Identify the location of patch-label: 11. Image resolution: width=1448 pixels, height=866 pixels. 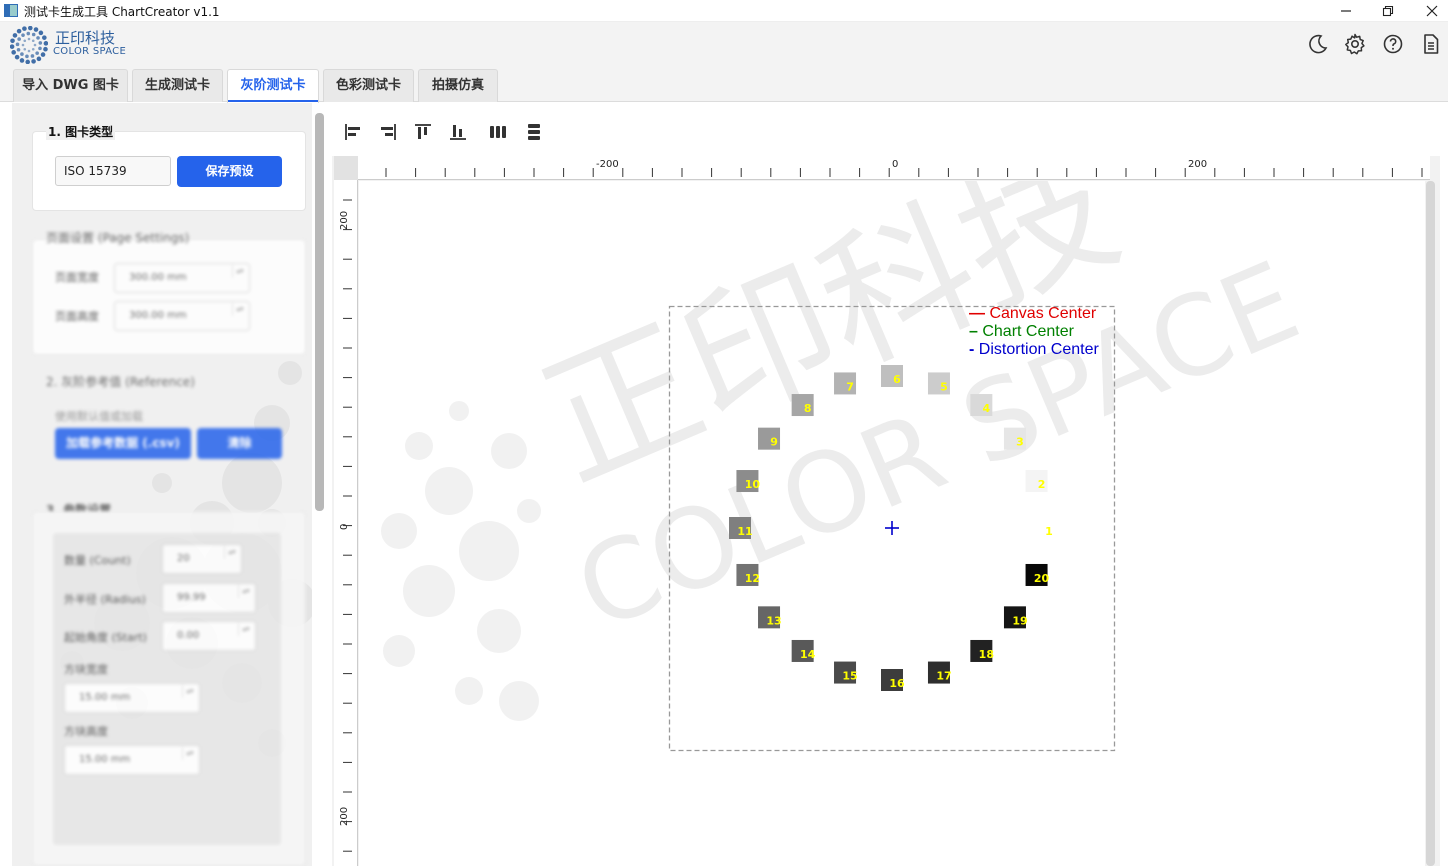
(744, 531).